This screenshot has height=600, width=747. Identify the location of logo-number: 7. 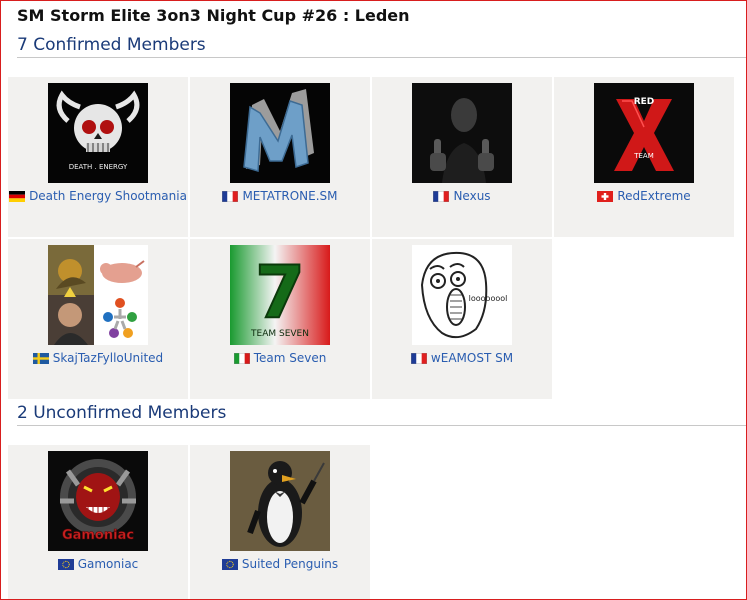
(280, 292).